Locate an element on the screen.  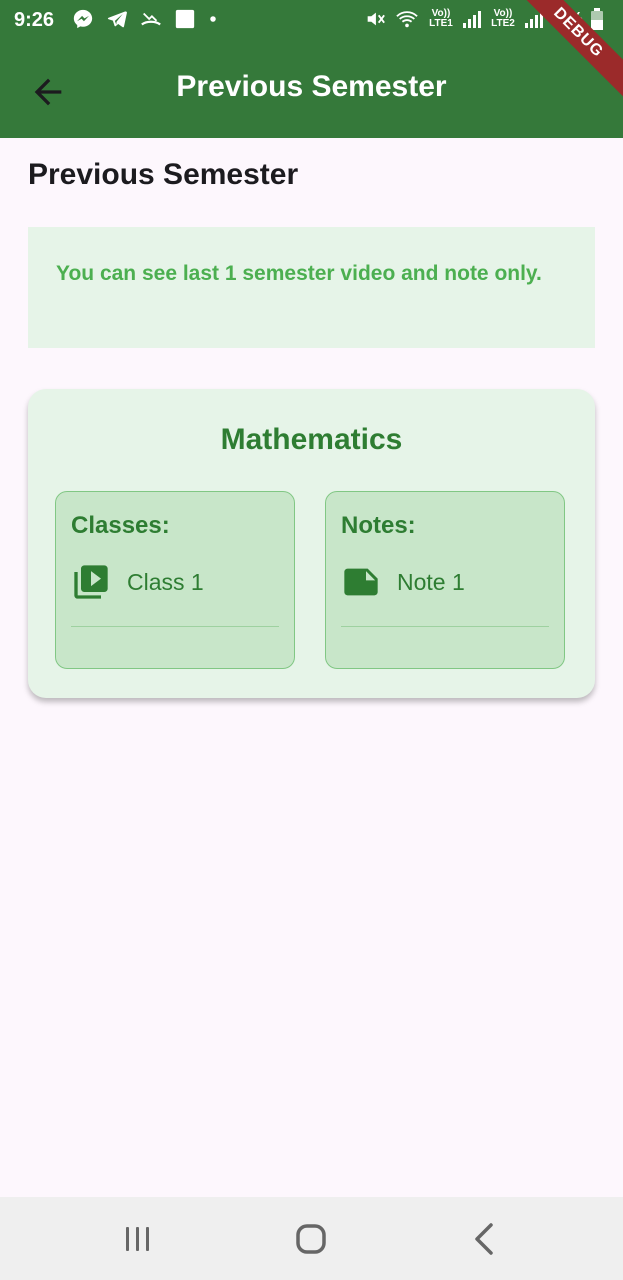
app-bar-title: Previous Semester is located at coordinates (311, 86).